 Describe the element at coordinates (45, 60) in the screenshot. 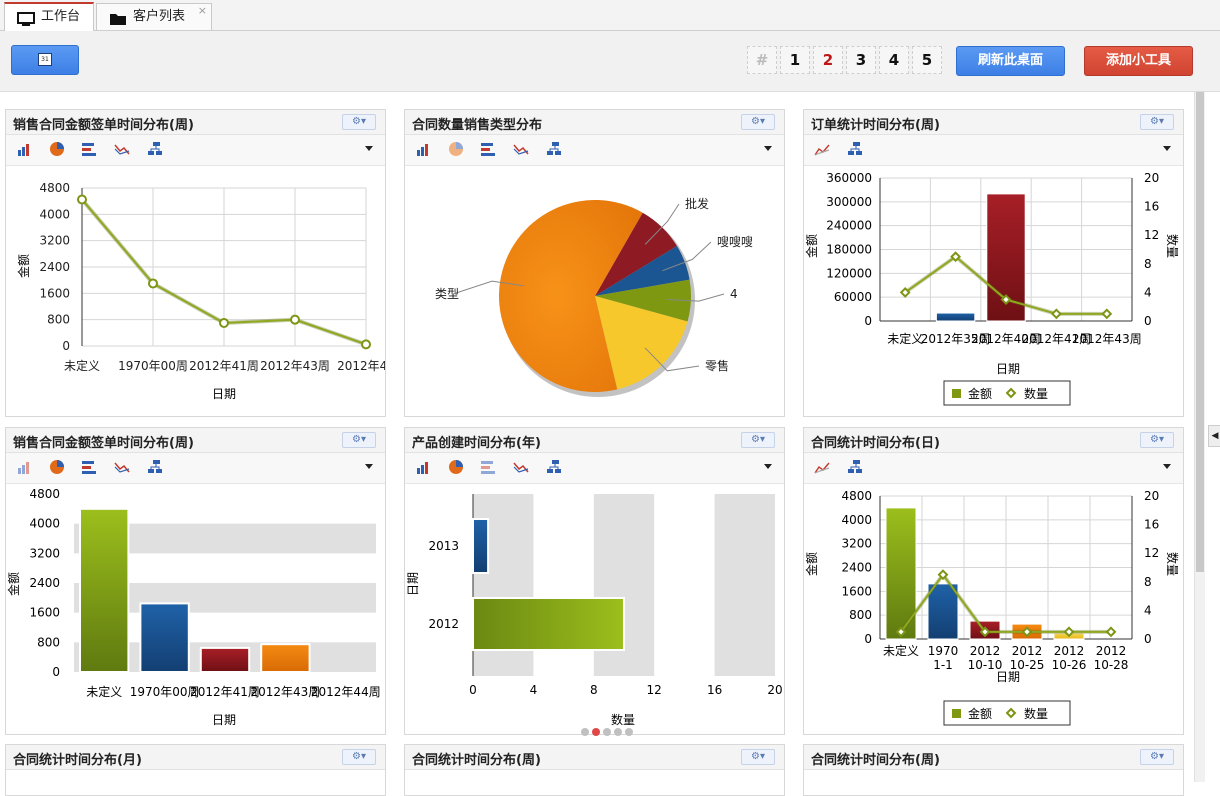

I see `calendar-button: 31` at that location.